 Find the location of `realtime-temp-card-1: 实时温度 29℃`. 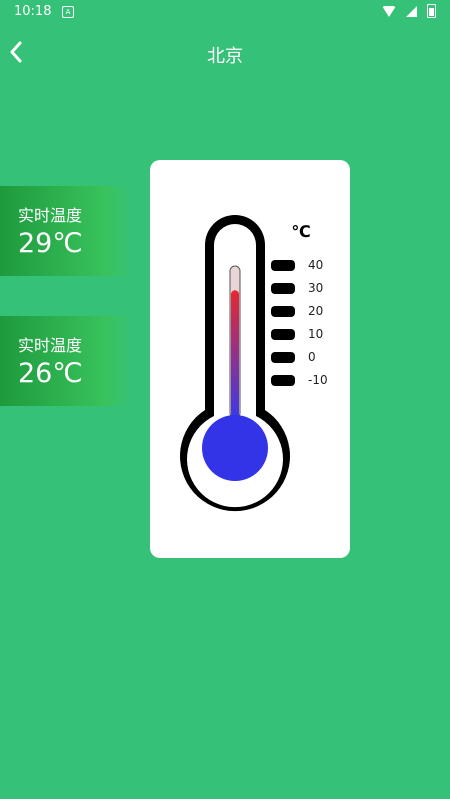

realtime-temp-card-1: 实时温度 29℃ is located at coordinates (66, 231).